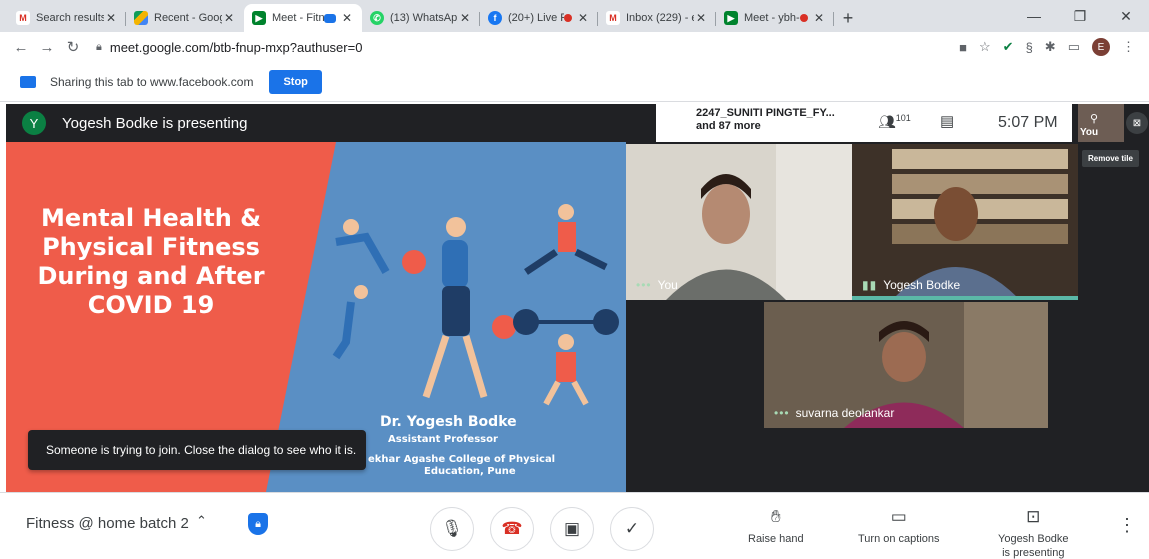  I want to click on raise-hand-button: ✋︎ Raise hand, so click(776, 526).